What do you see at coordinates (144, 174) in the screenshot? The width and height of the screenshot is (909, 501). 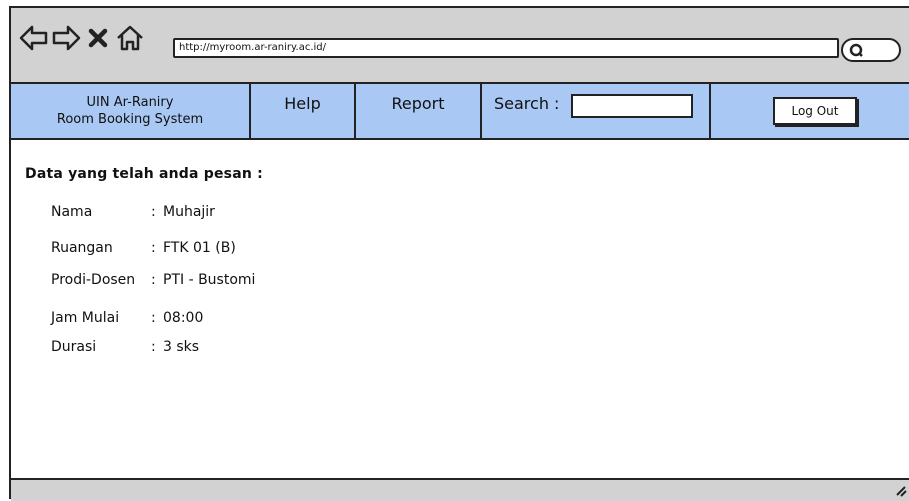 I see `booking-heading: Data yang telah anda pesan :` at bounding box center [144, 174].